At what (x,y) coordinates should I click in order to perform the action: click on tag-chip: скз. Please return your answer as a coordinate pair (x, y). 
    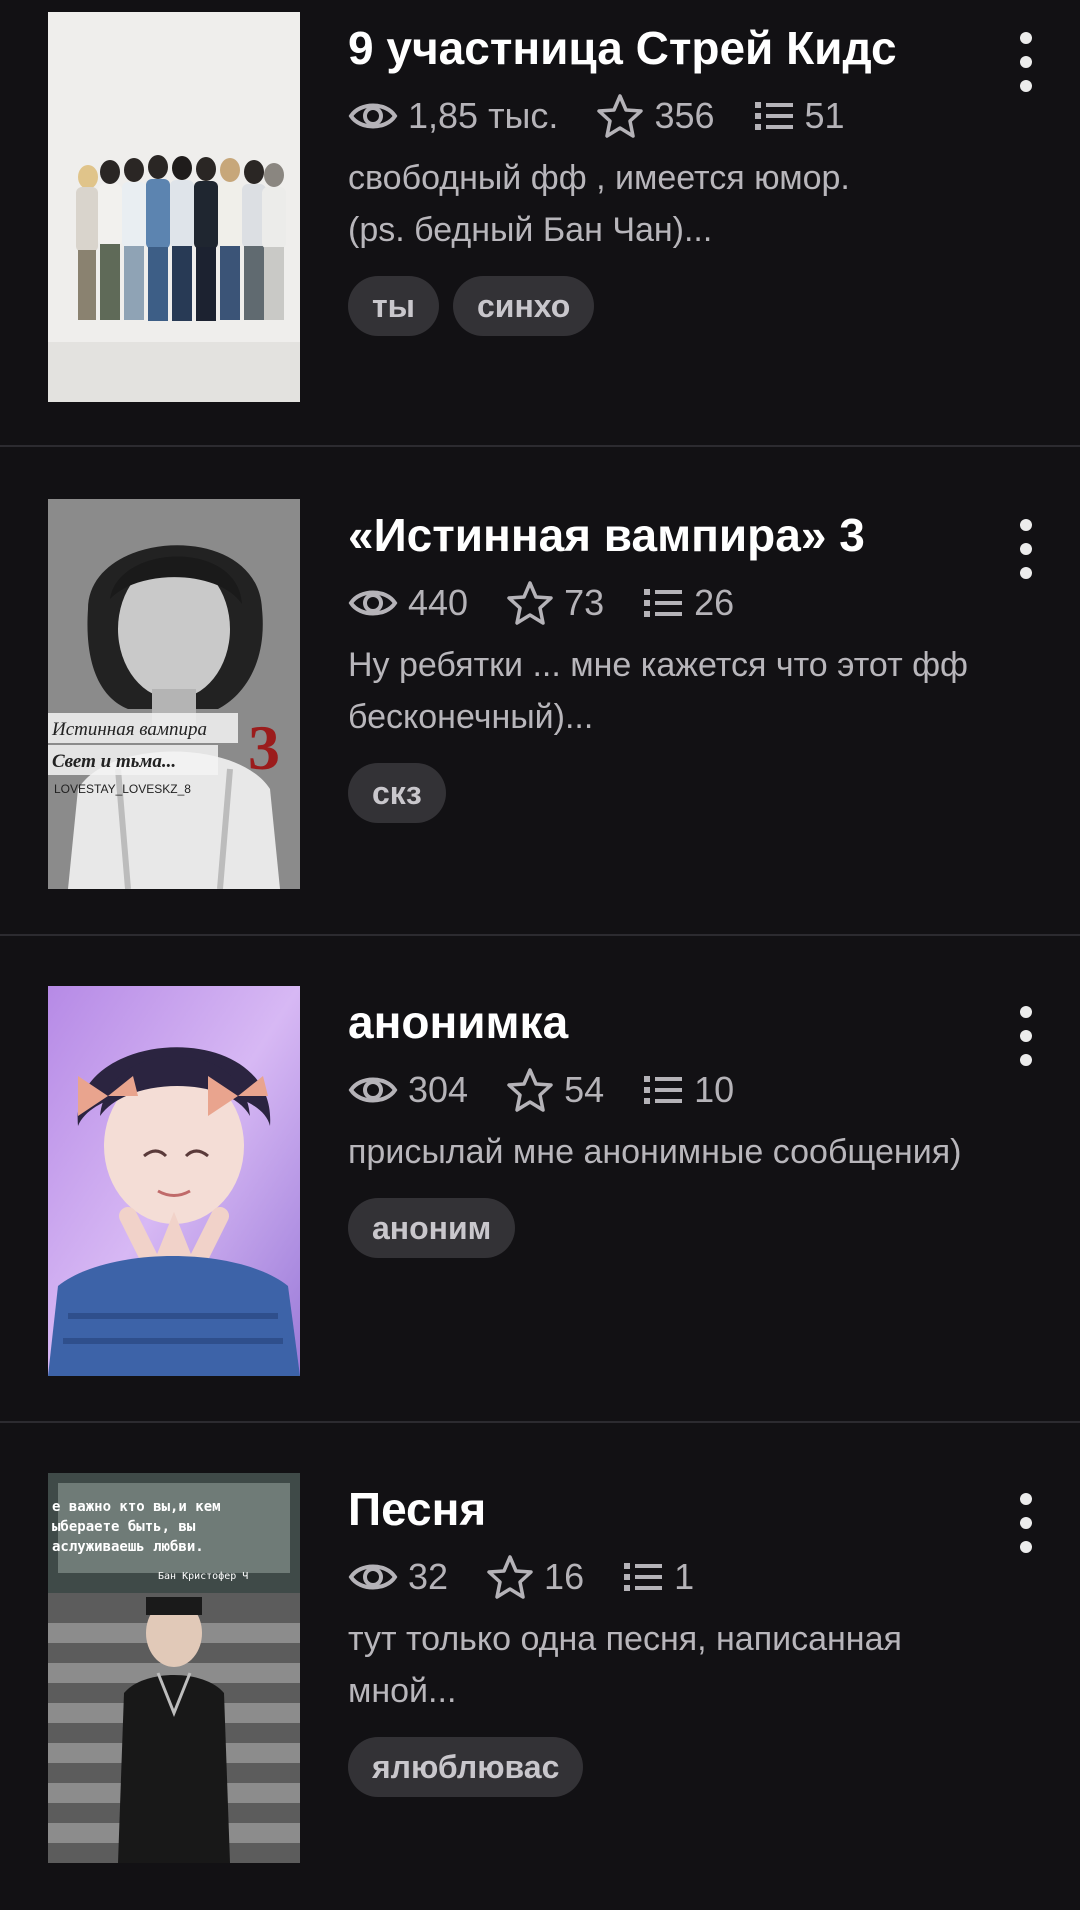
    Looking at the image, I should click on (397, 793).